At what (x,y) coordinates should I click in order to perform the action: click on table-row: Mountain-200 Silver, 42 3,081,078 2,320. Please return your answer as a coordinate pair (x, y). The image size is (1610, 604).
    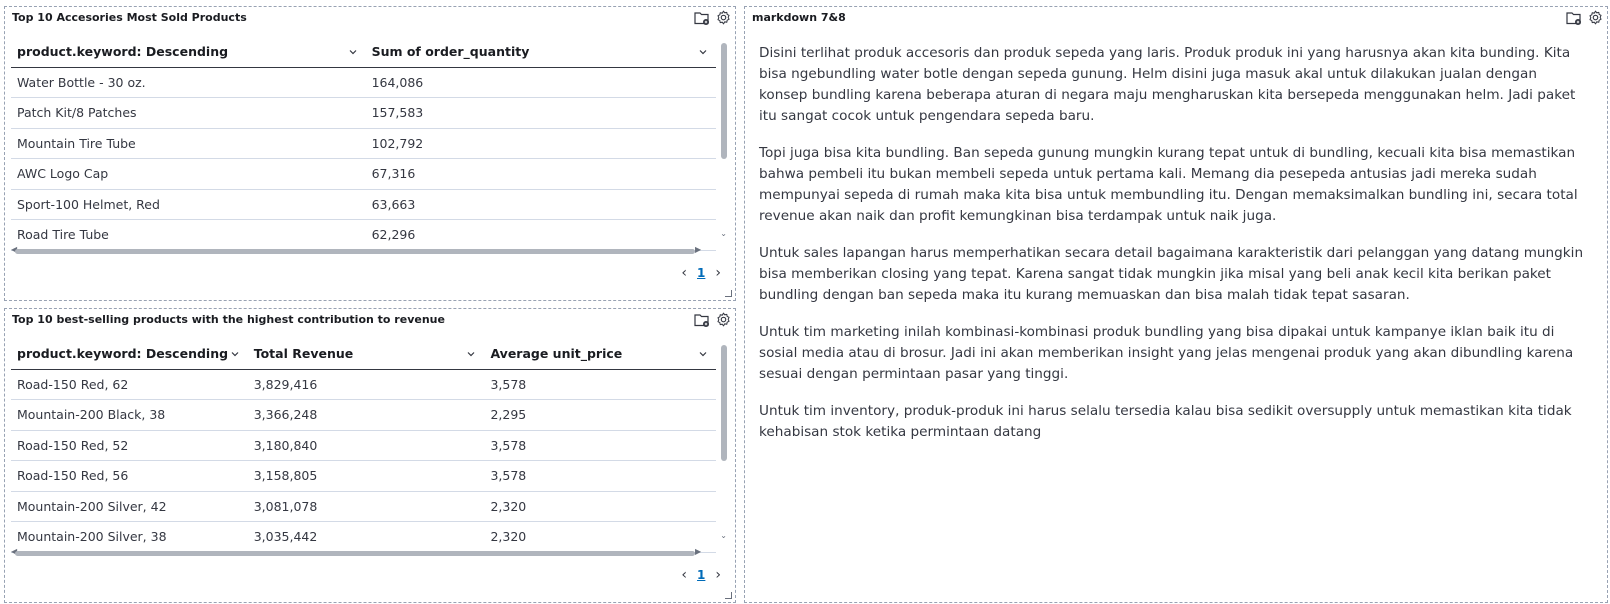
    Looking at the image, I should click on (363, 506).